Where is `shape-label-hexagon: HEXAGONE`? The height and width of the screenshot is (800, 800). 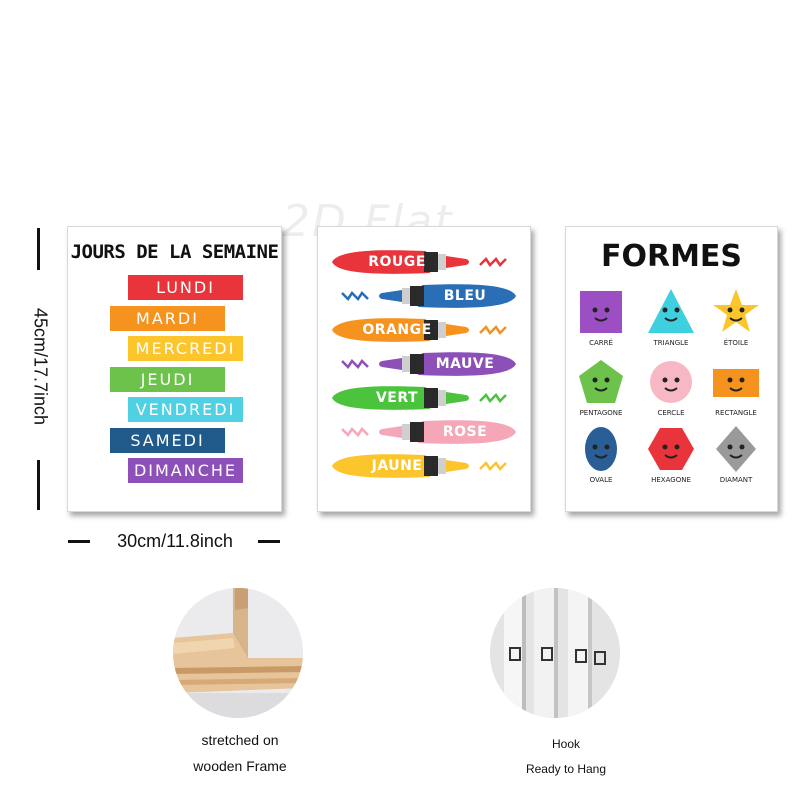
shape-label-hexagon: HEXAGONE is located at coordinates (671, 480).